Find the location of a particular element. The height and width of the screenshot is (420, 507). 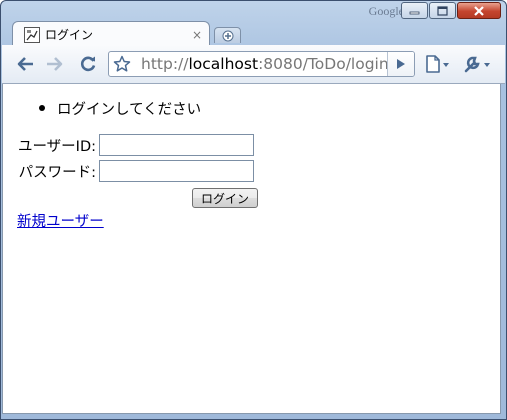

page-menu-button is located at coordinates (438, 64).